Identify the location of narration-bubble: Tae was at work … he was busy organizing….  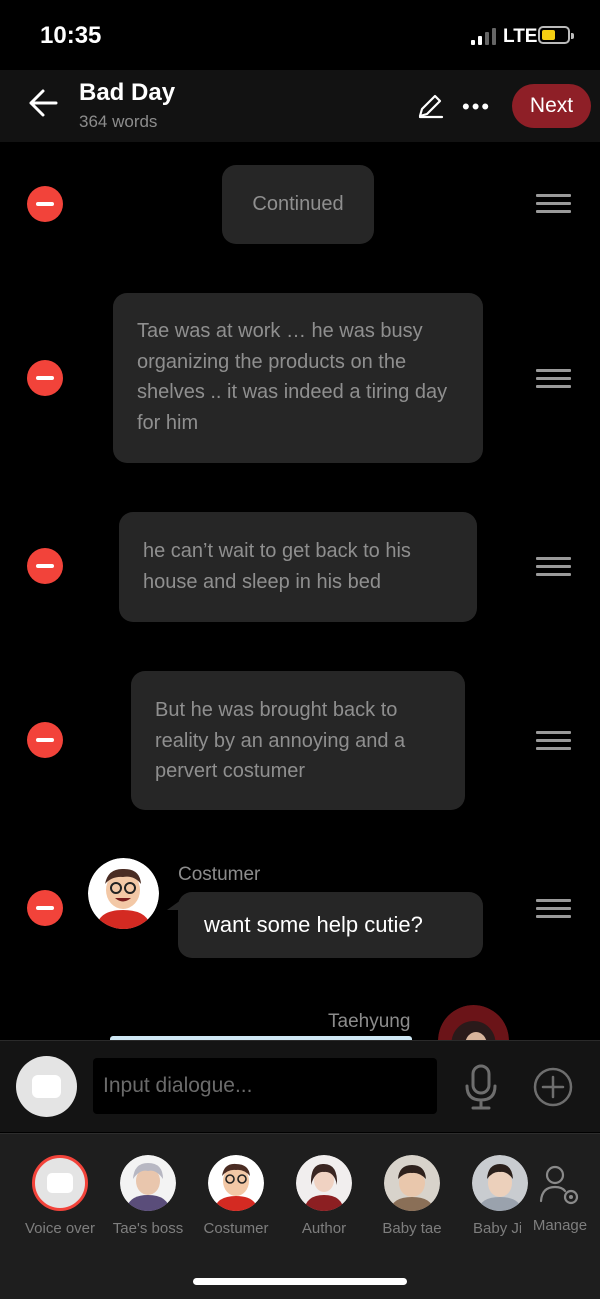
(298, 378).